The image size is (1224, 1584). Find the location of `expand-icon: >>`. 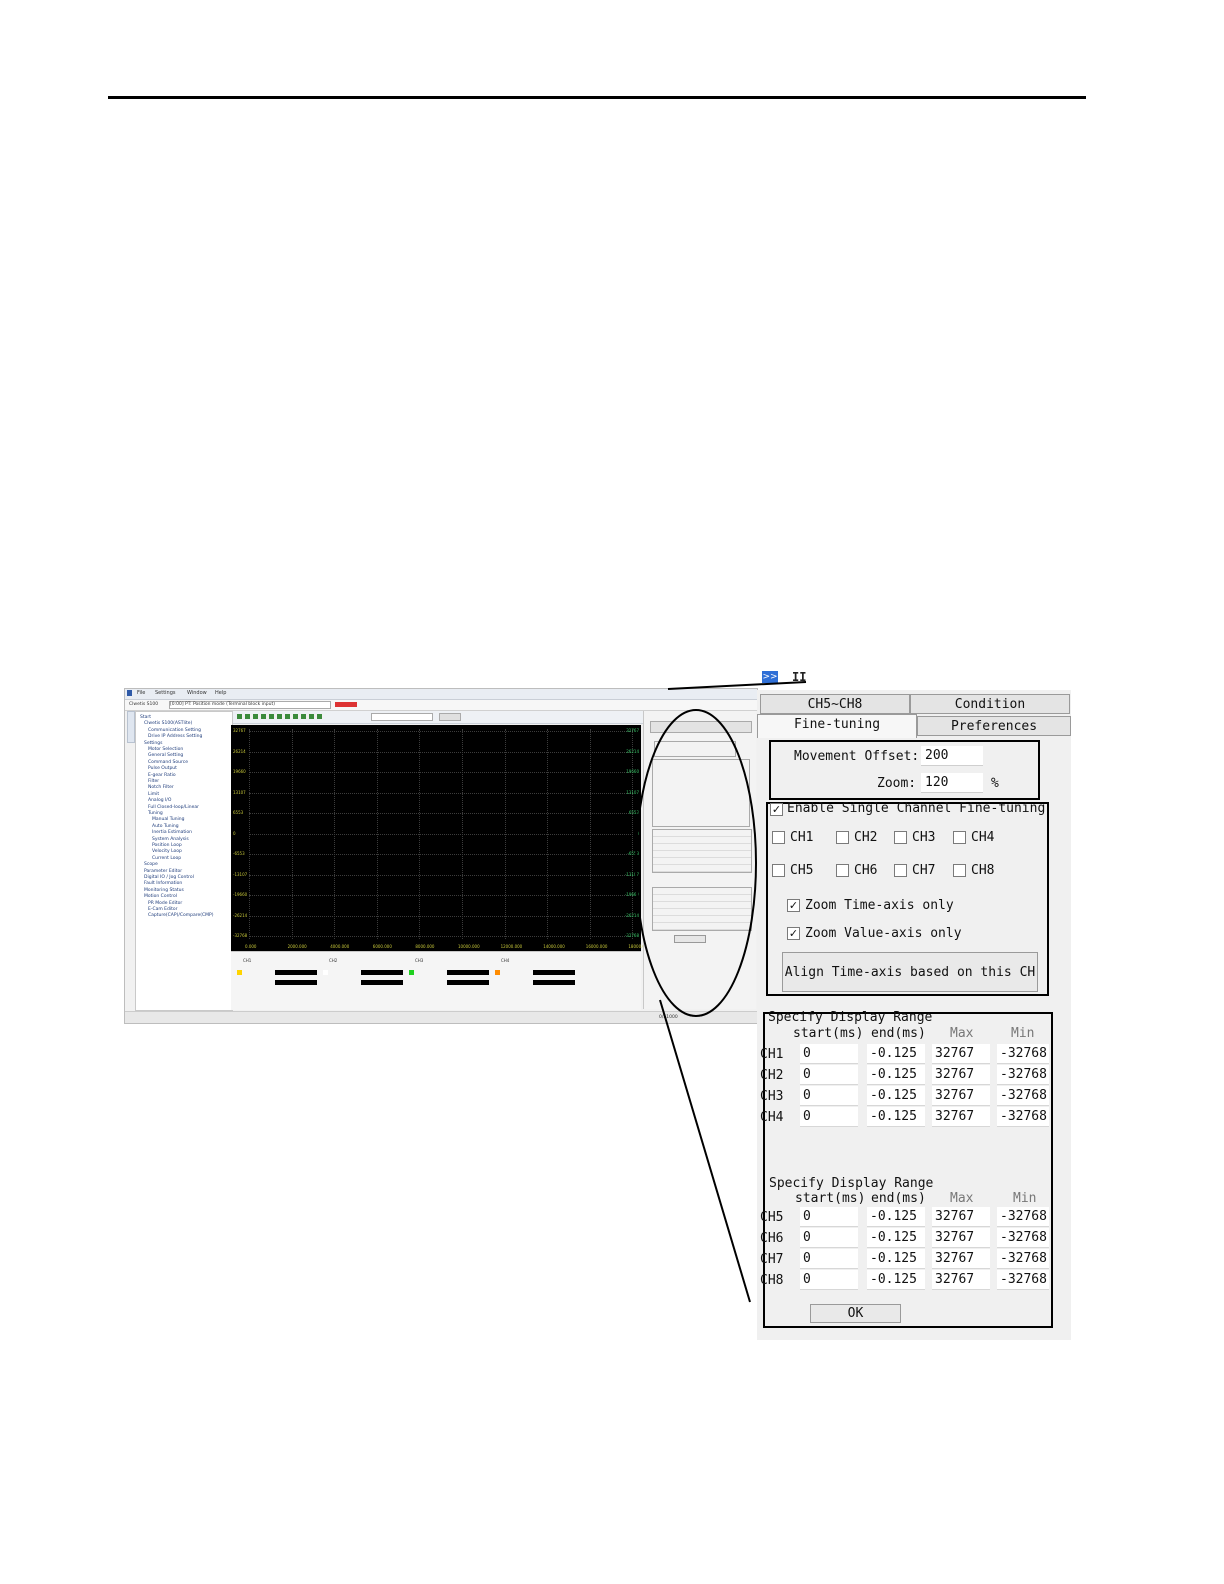

expand-icon: >> is located at coordinates (770, 677).